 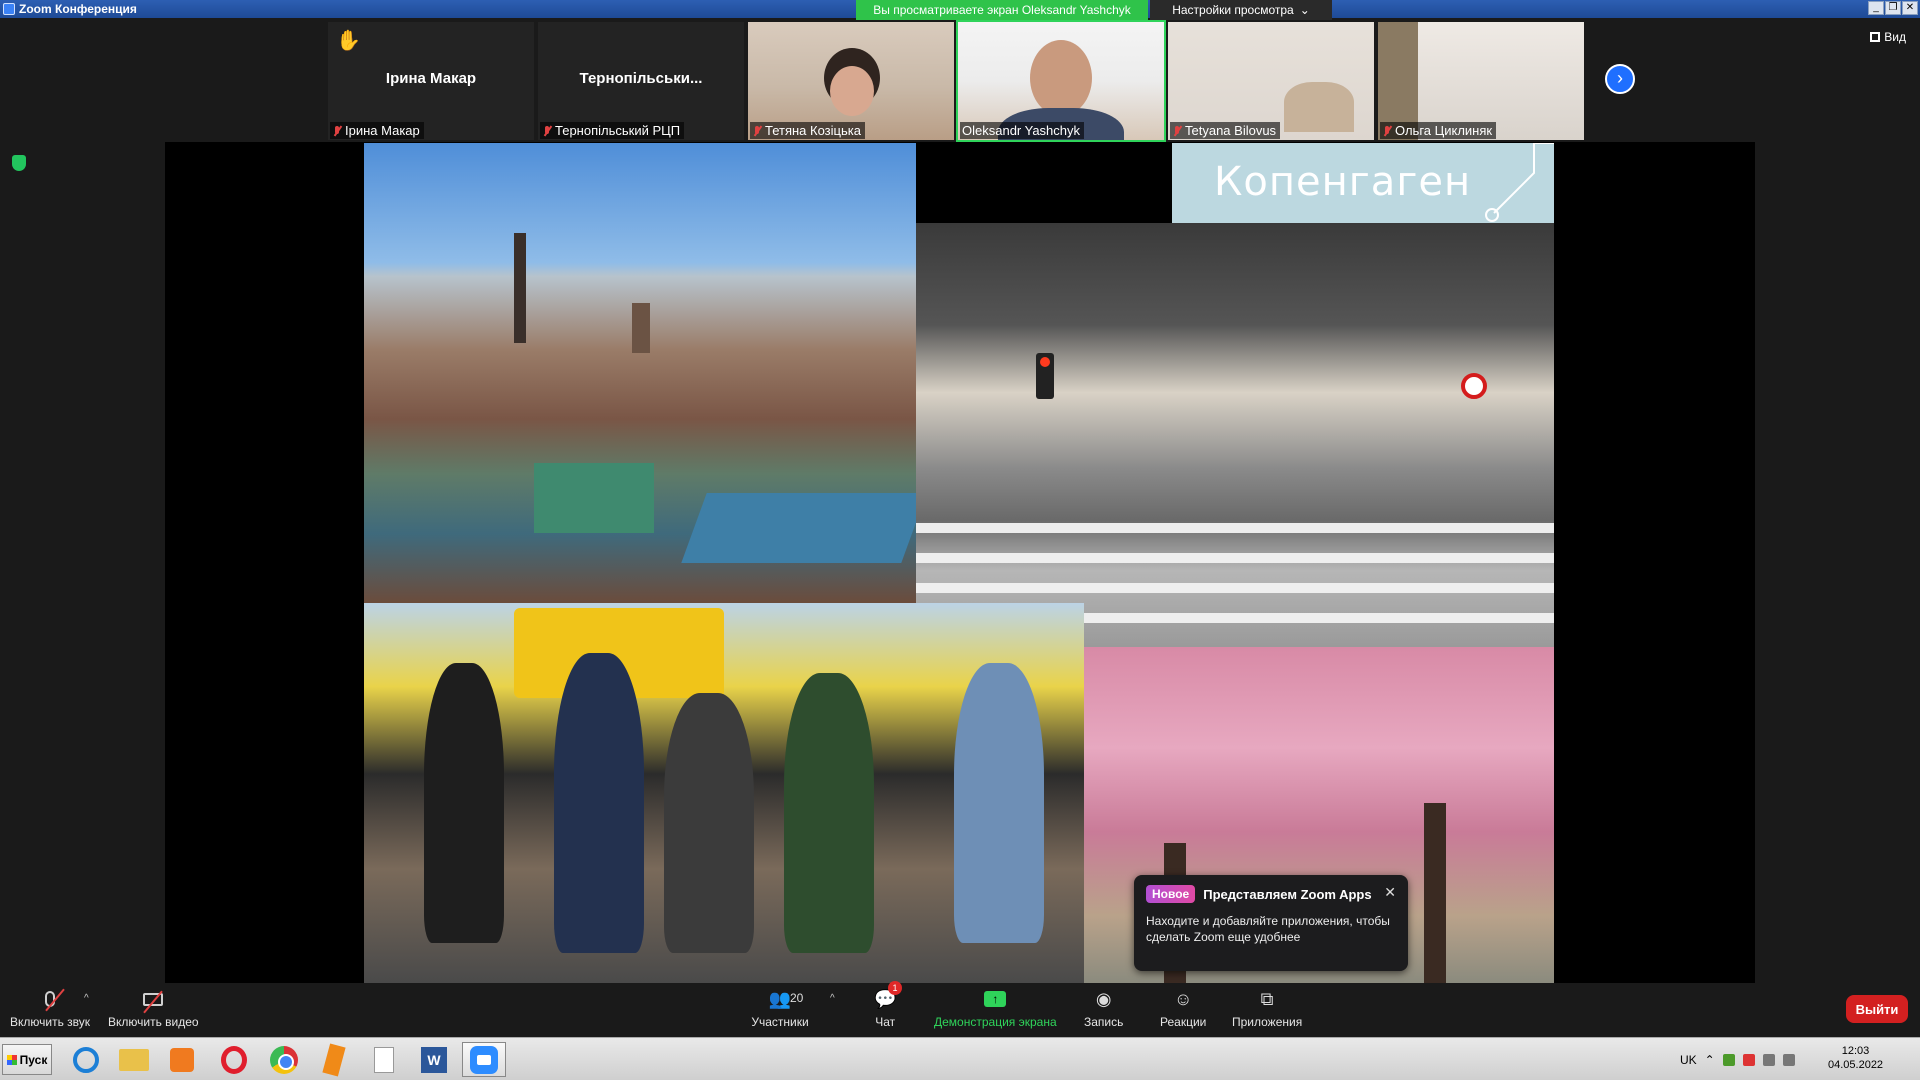 What do you see at coordinates (1235, 435) in the screenshot?
I see `cyclists-crossing-photo` at bounding box center [1235, 435].